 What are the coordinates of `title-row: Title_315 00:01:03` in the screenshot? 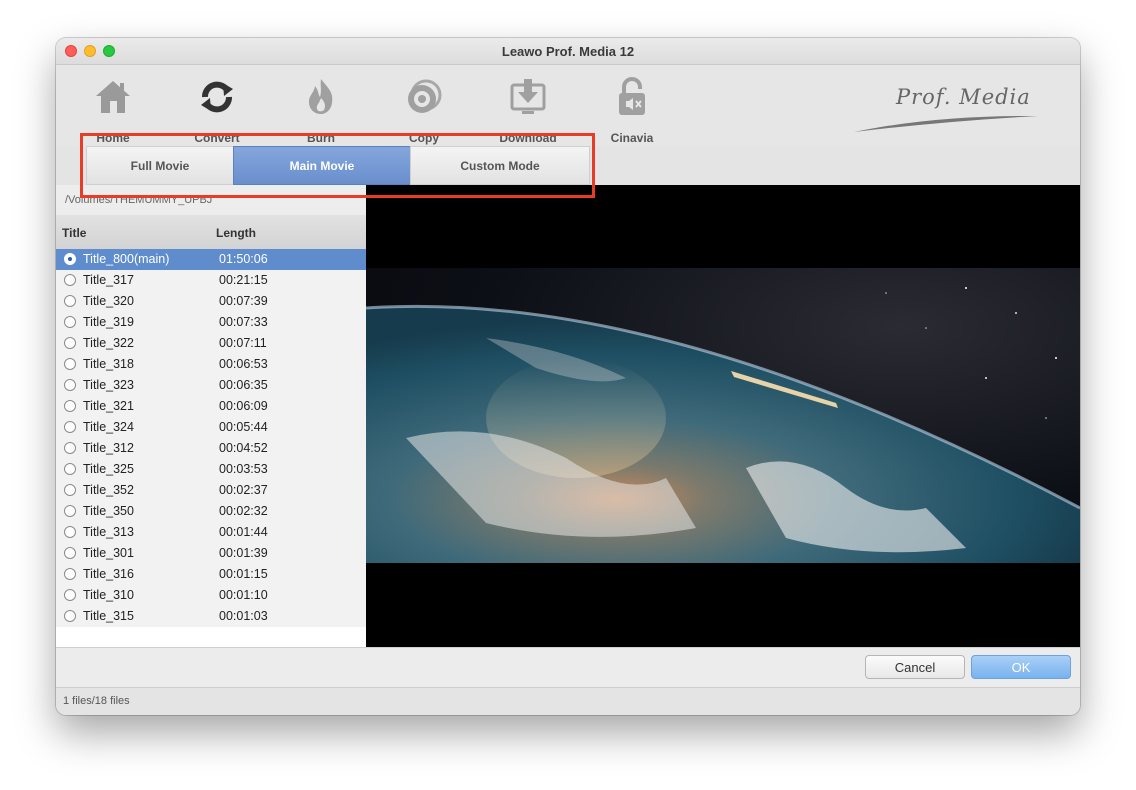 It's located at (211, 616).